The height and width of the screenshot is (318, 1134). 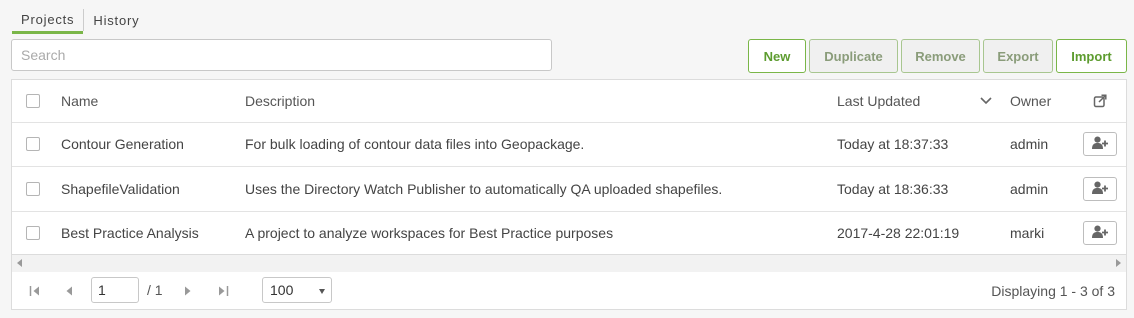 What do you see at coordinates (35, 291) in the screenshot?
I see `first-page-icon` at bounding box center [35, 291].